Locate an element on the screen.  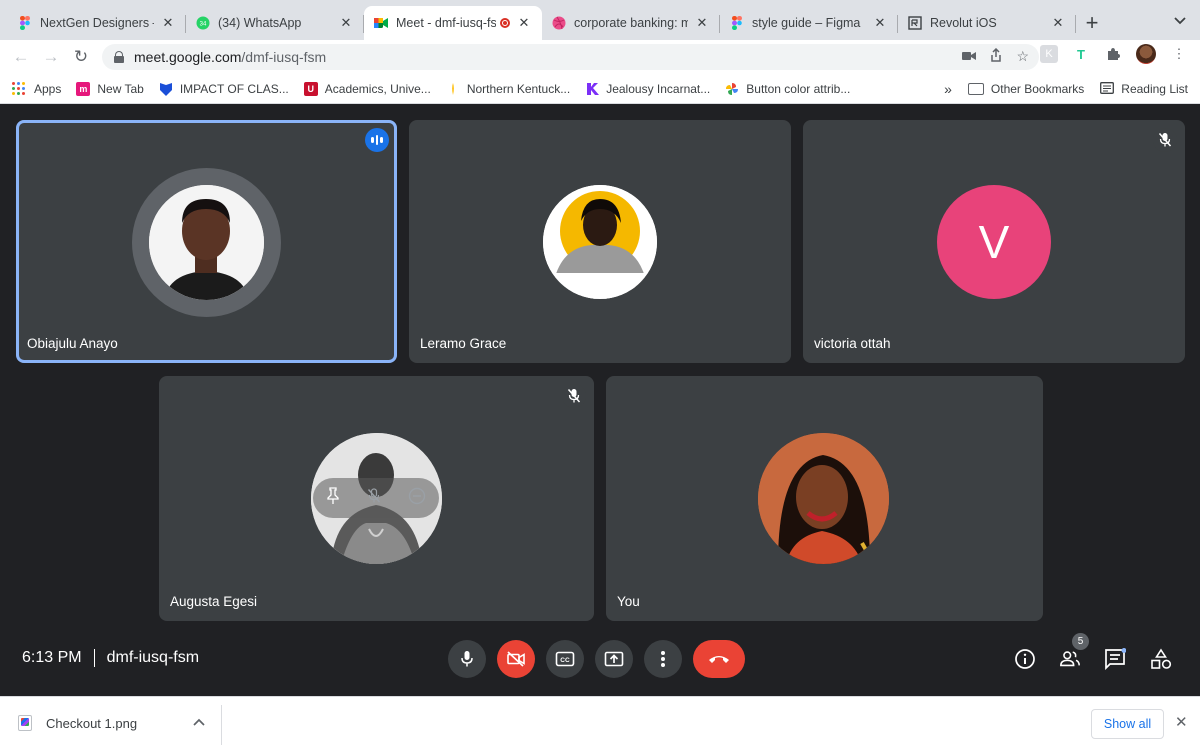
profile-avatar is located at coordinates (1146, 54).